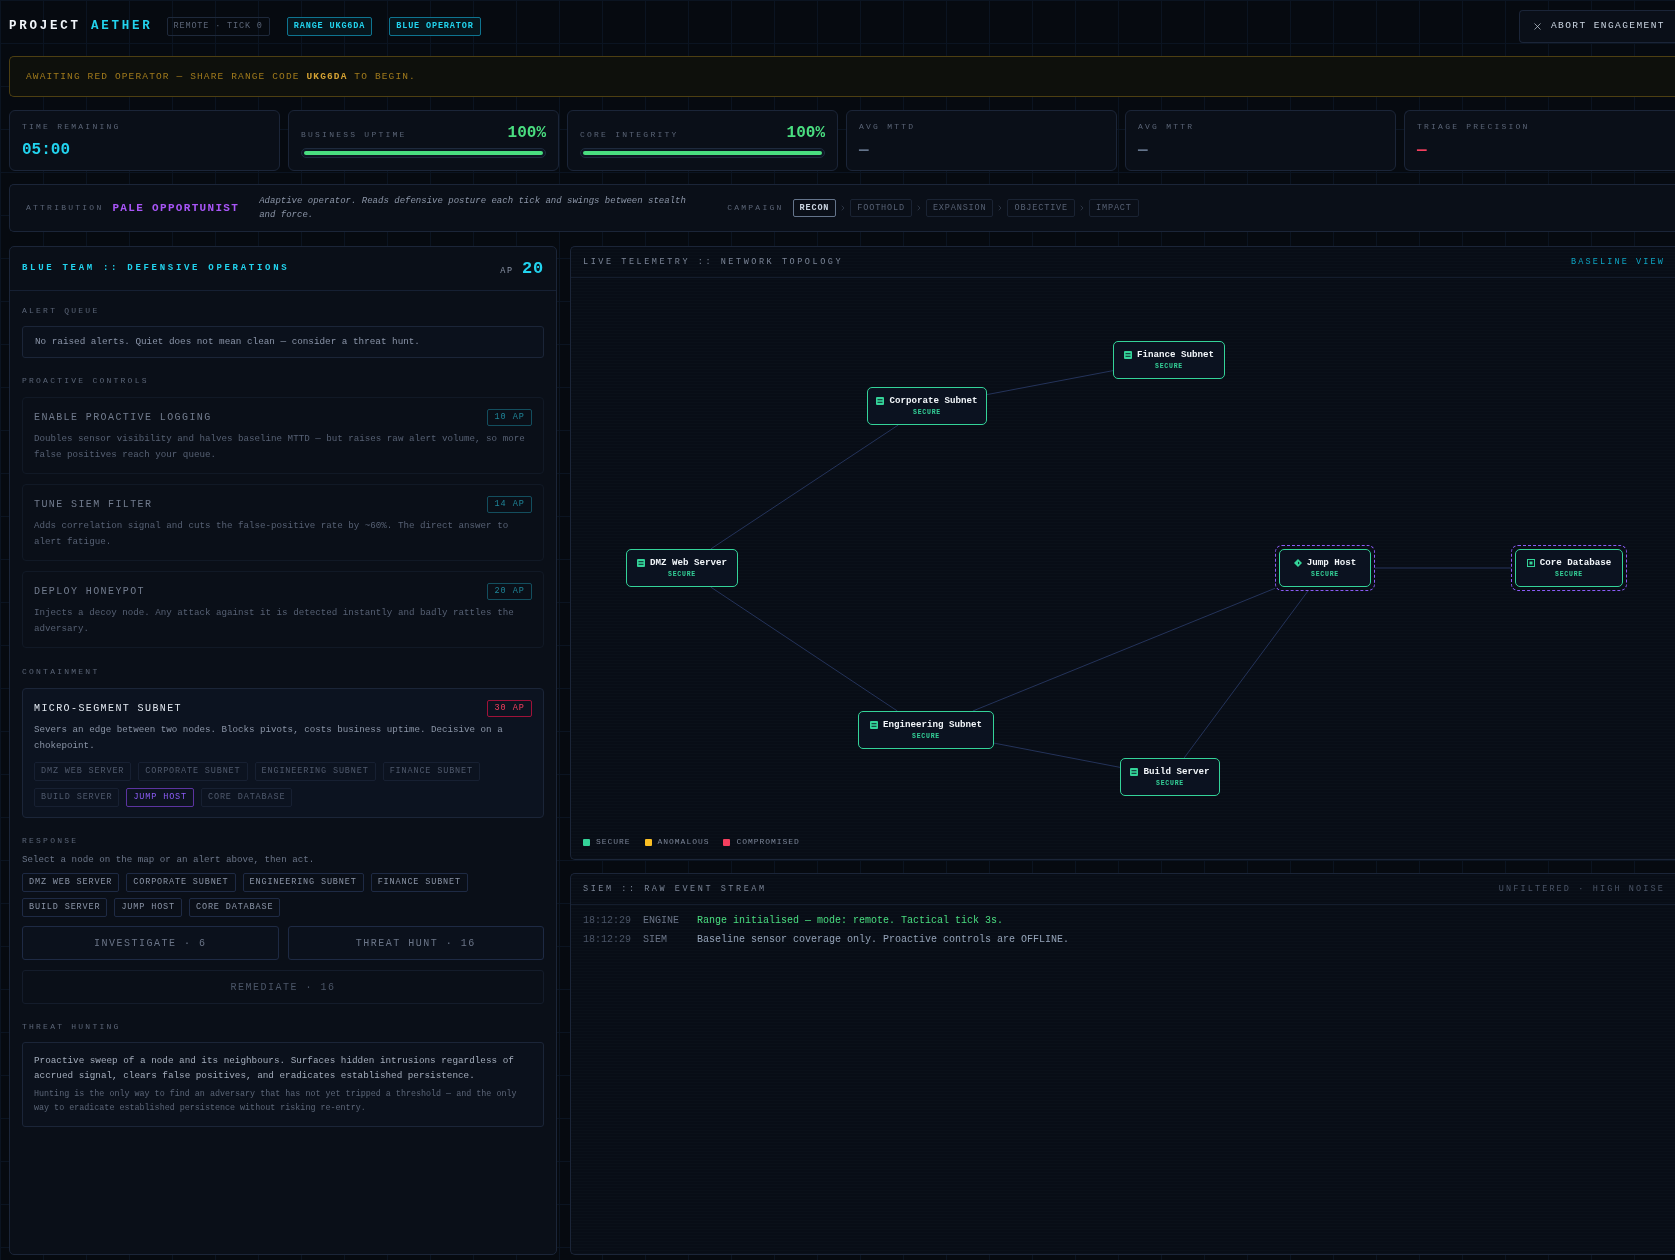 Image resolution: width=1675 pixels, height=1260 pixels. Describe the element at coordinates (675, 889) in the screenshot. I see `panel-title: SIEM :: RAW EVENT STREAM` at that location.